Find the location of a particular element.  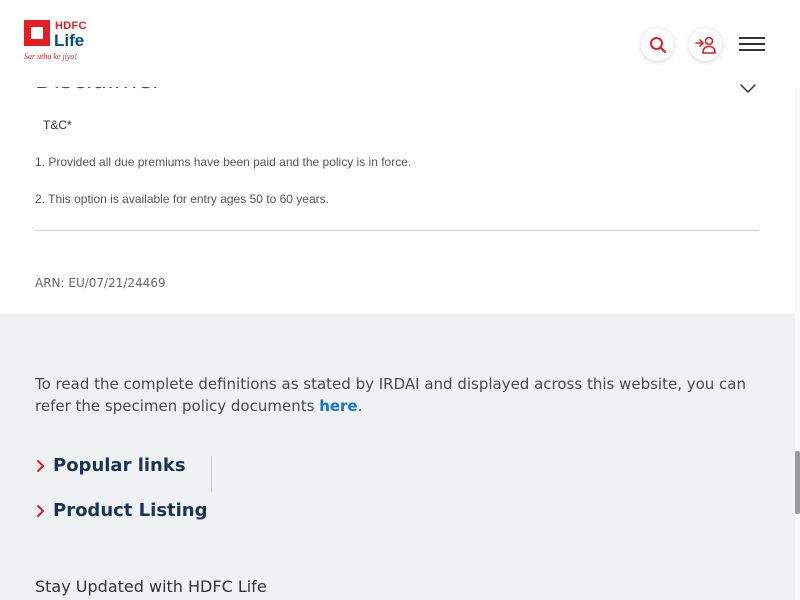

irdai-notice-end: . is located at coordinates (360, 406).